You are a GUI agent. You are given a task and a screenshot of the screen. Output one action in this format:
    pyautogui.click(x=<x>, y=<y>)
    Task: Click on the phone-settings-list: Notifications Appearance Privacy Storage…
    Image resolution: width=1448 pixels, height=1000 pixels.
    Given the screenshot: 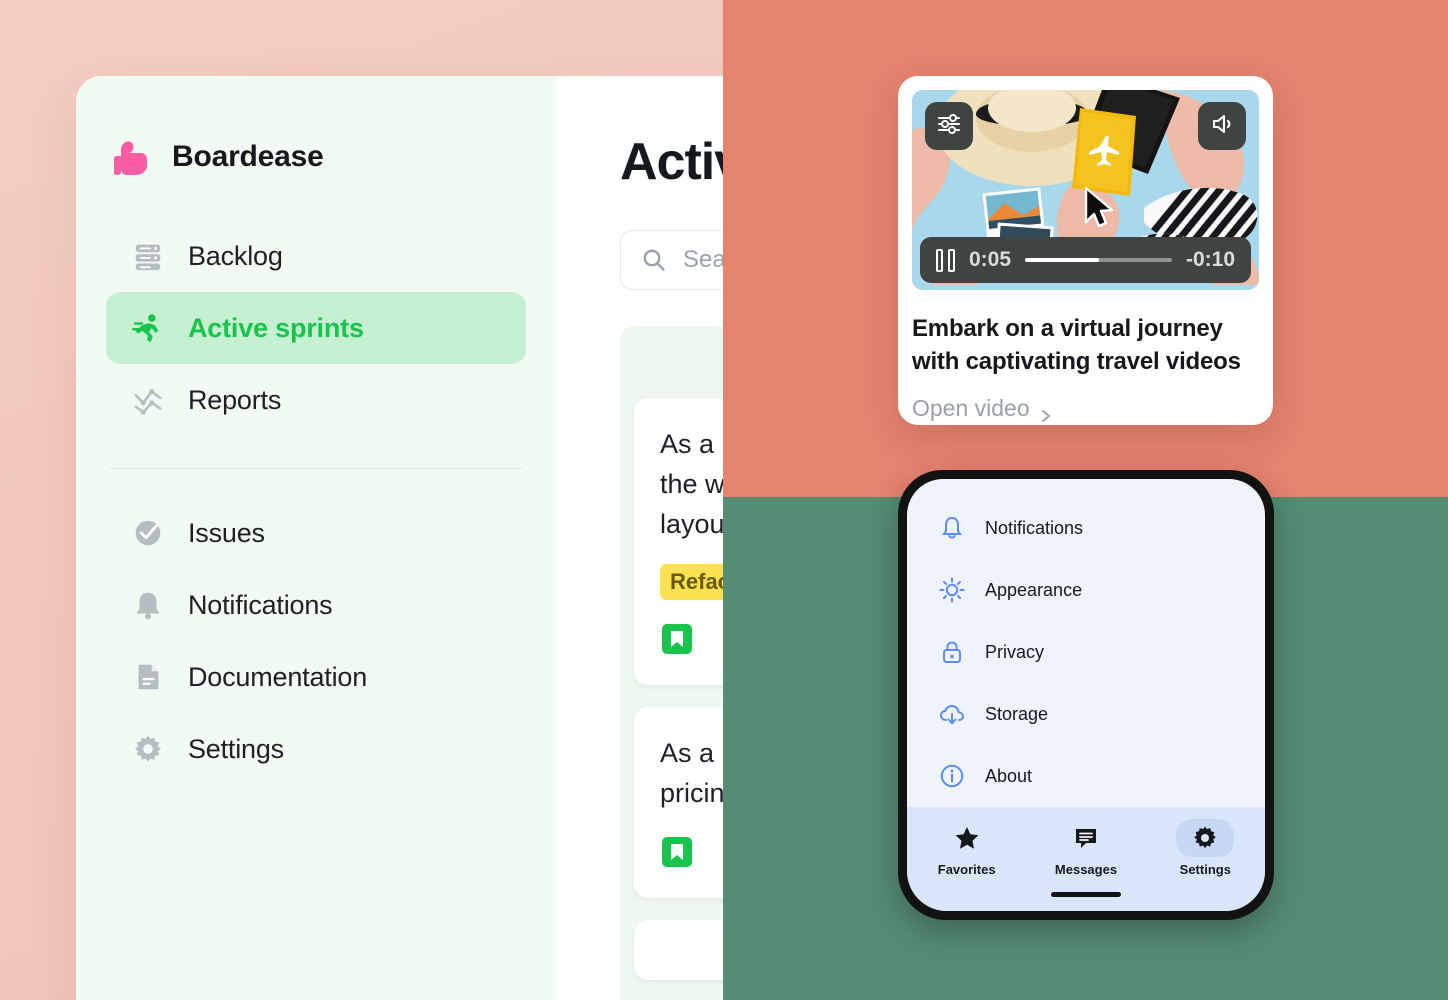 What is the action you would take?
    pyautogui.click(x=1086, y=643)
    